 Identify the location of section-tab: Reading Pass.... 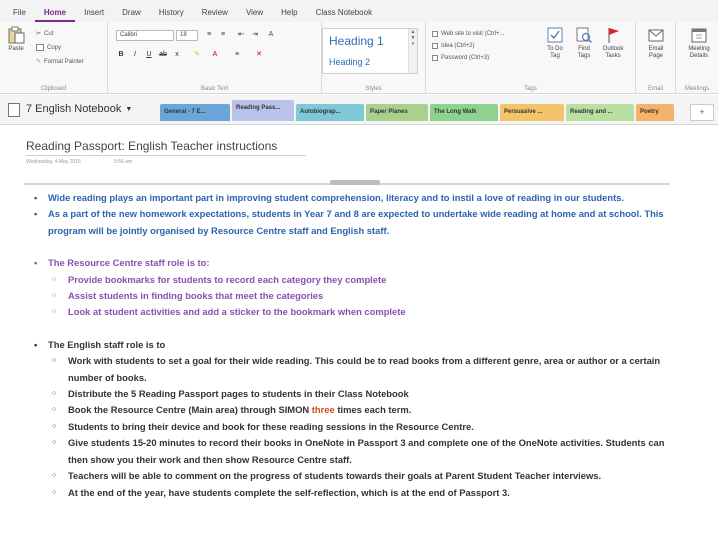
(263, 110).